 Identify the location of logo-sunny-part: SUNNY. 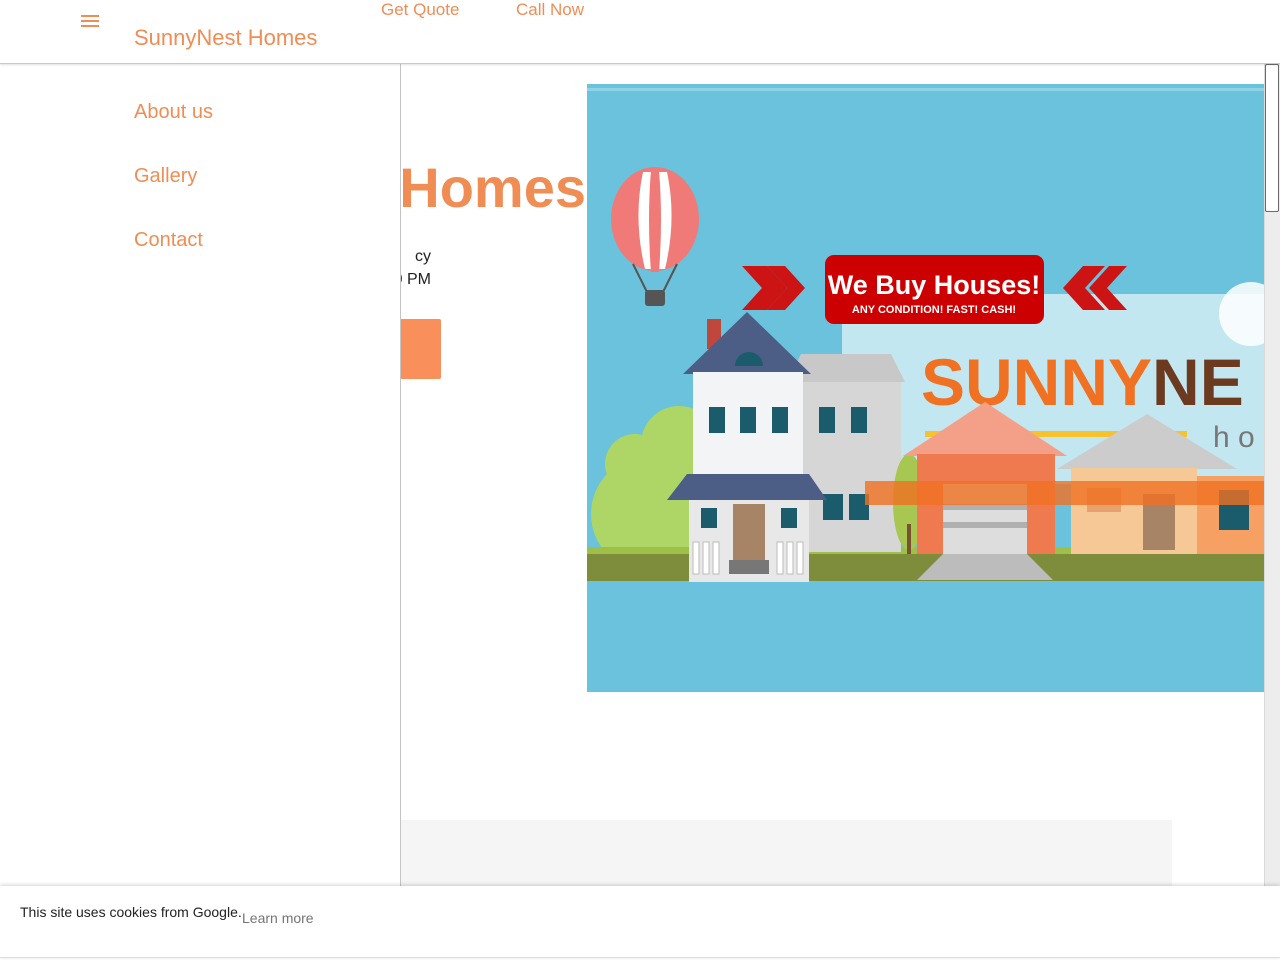
(1036, 382).